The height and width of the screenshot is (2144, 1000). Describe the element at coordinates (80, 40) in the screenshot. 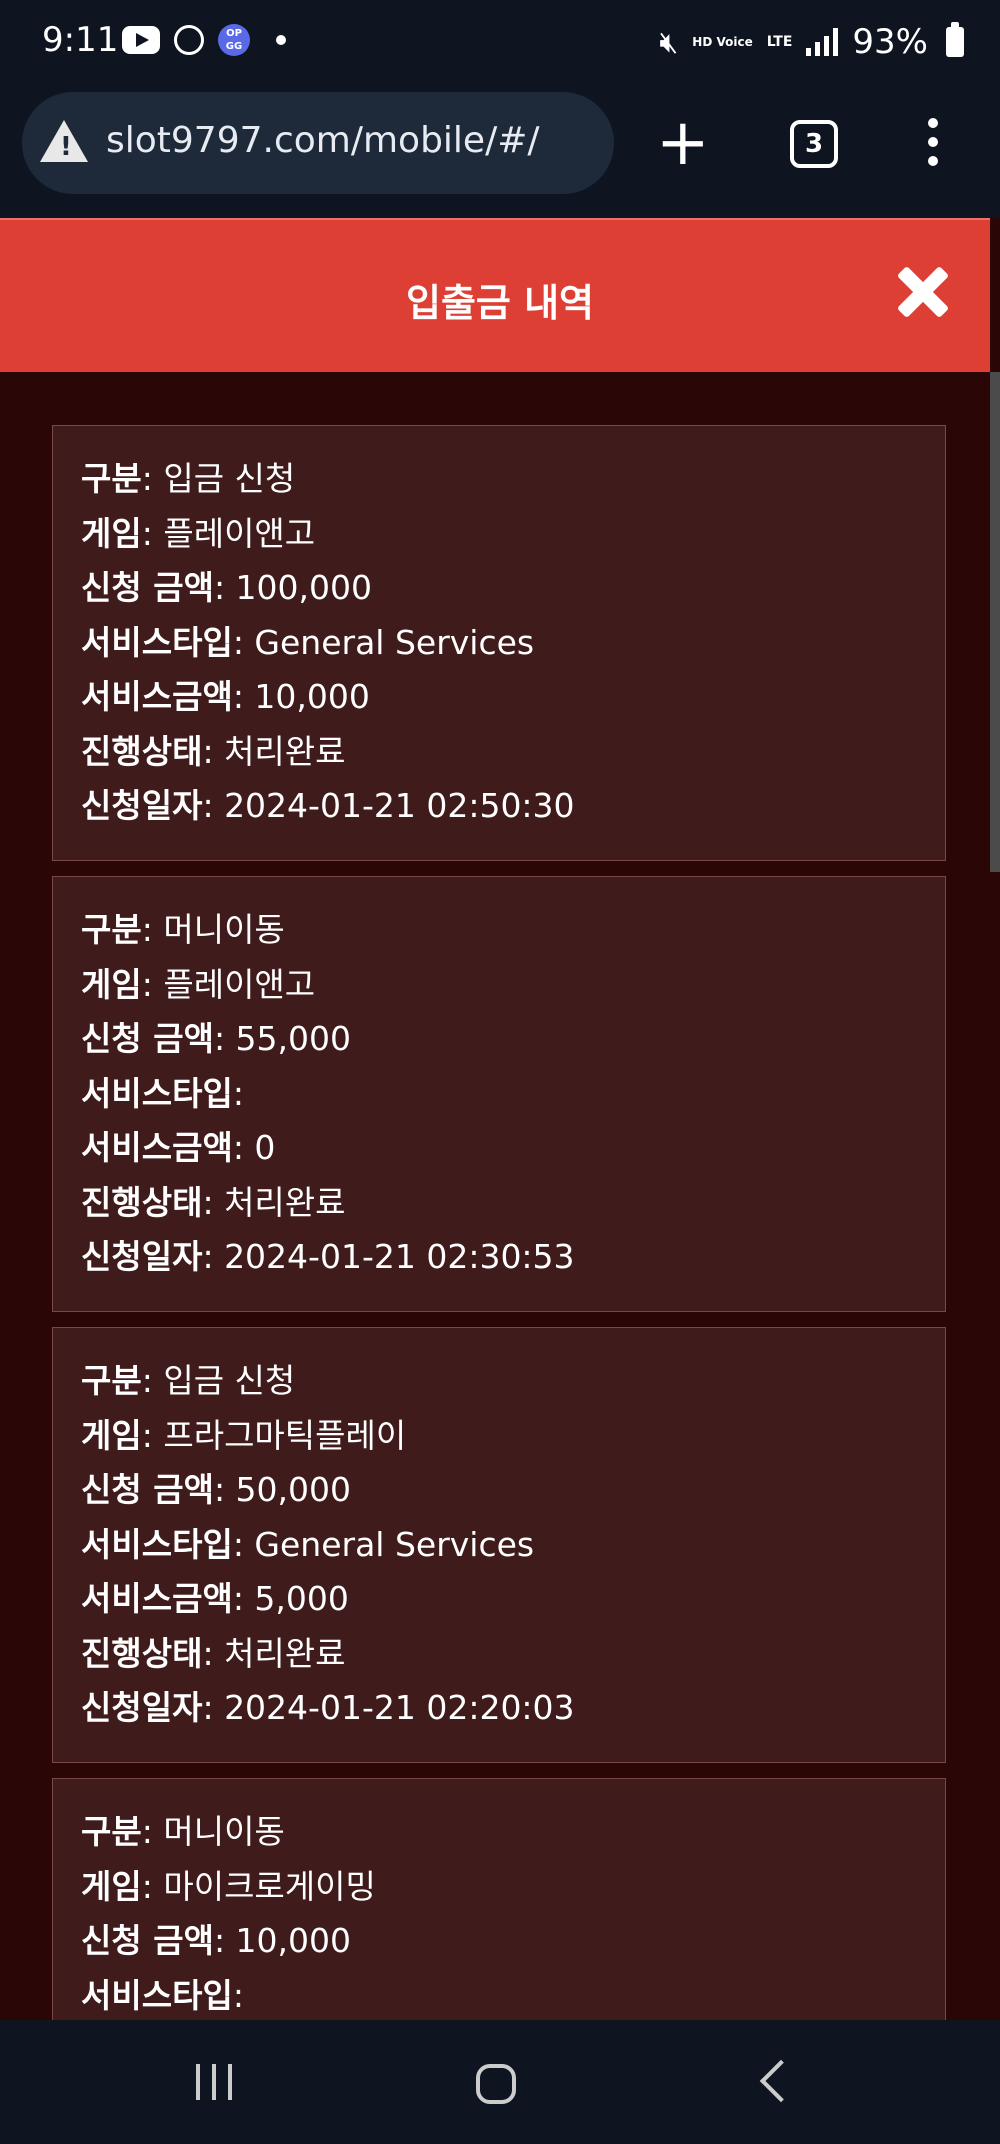

I see `status-time: 9:11` at that location.